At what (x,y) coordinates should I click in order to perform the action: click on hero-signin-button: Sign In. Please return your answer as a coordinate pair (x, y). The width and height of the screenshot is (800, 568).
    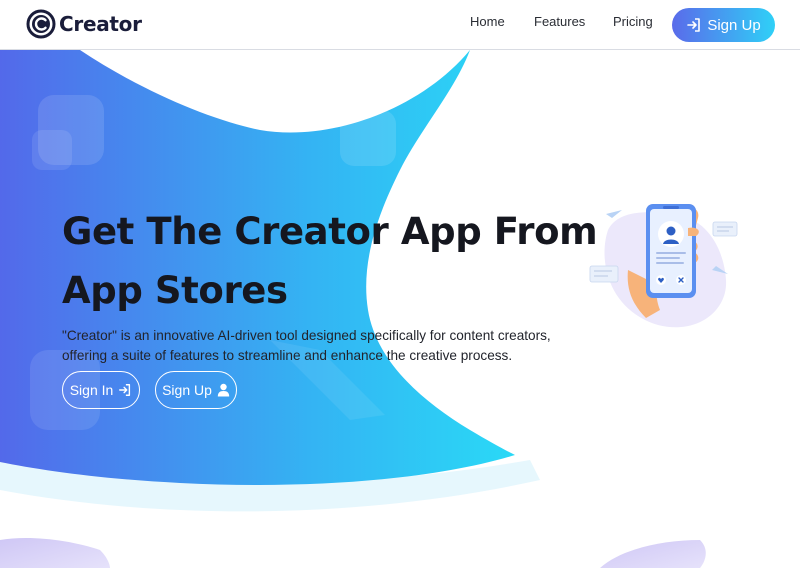
    Looking at the image, I should click on (101, 390).